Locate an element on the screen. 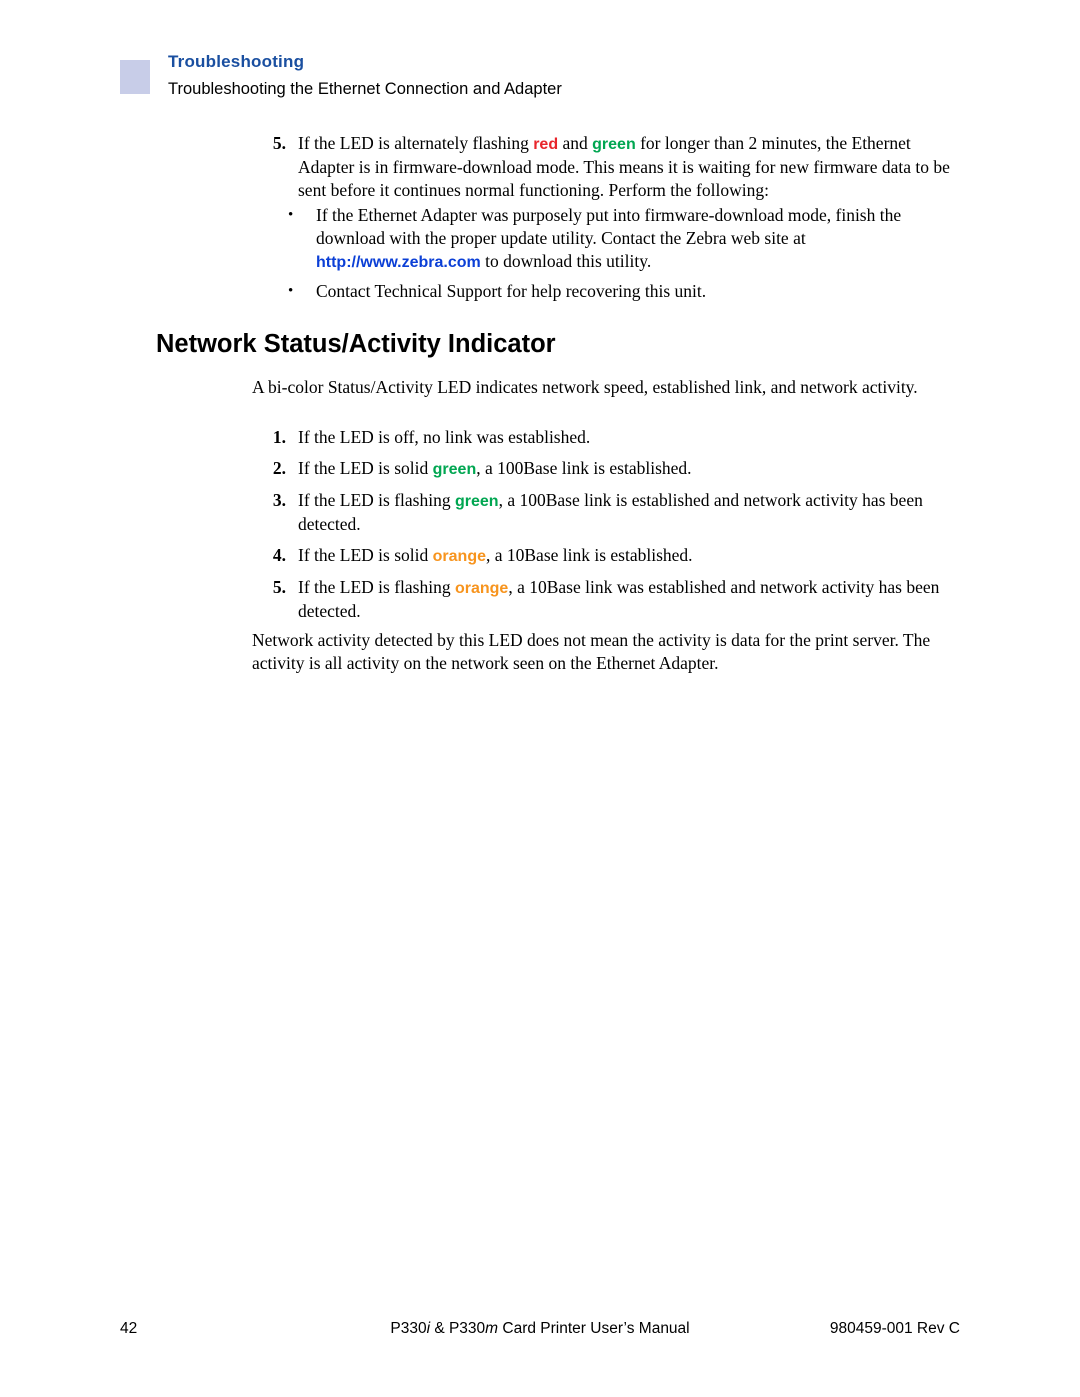 This screenshot has height=1397, width=1080. footer-partnum-value: 980459-001 is located at coordinates (871, 1328).